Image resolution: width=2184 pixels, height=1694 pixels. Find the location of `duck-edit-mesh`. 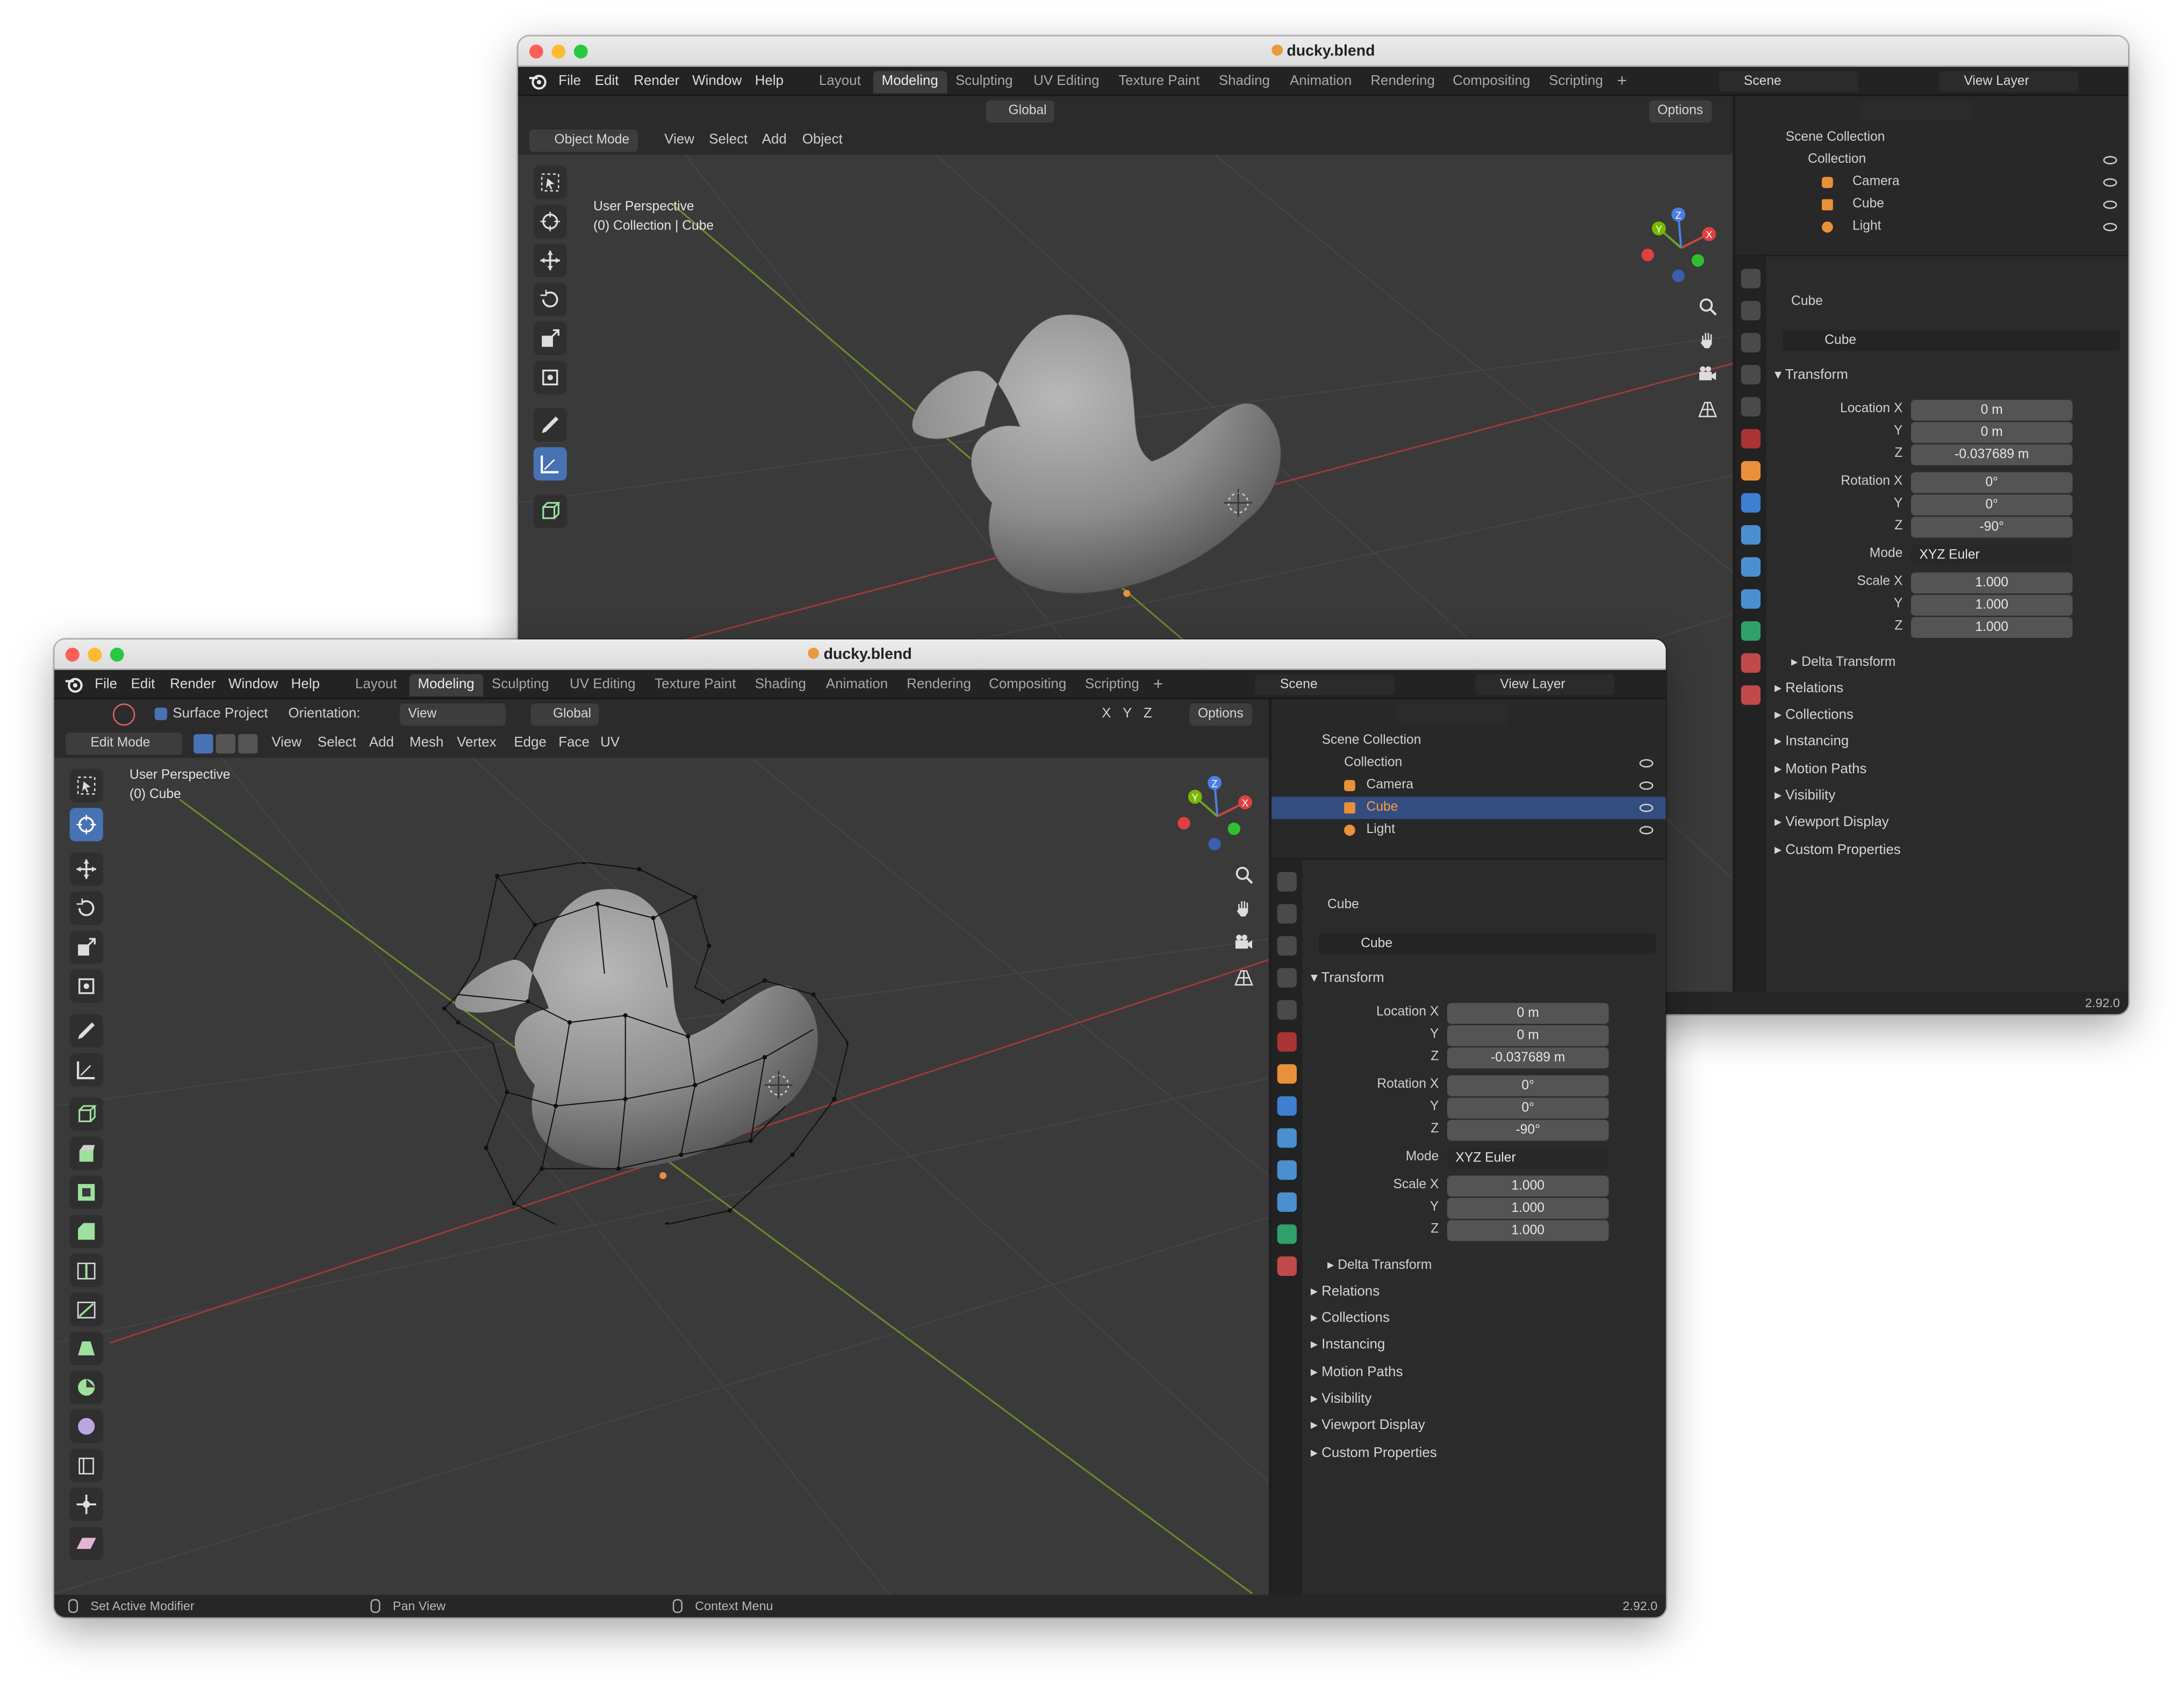

duck-edit-mesh is located at coordinates (639, 1043).